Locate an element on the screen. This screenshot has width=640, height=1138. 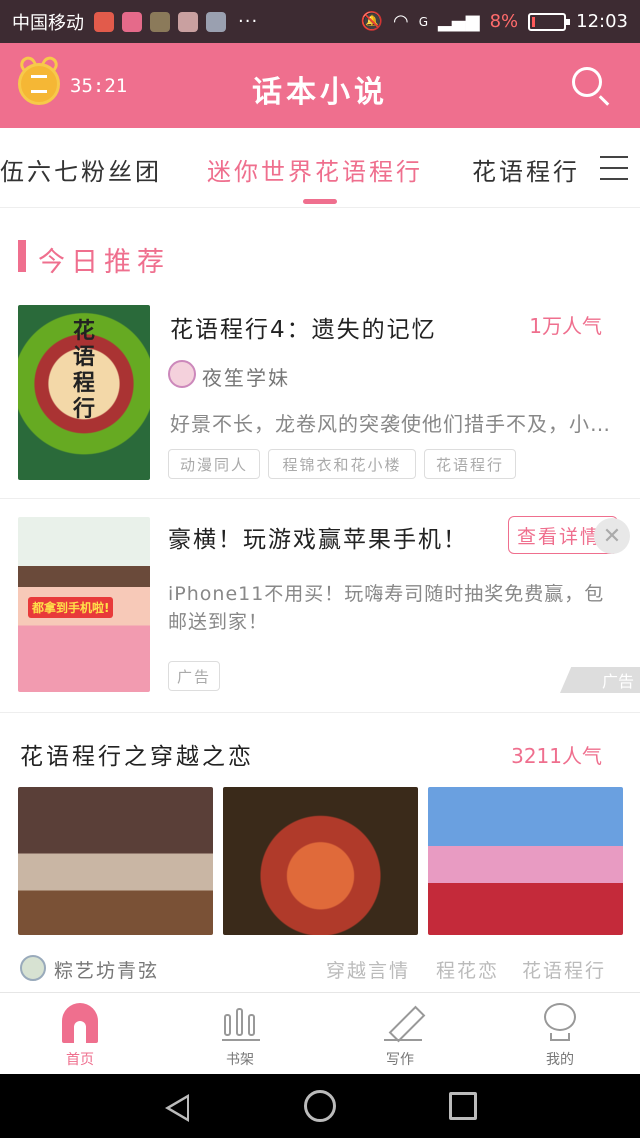
pen-icon is located at coordinates (403, 1023).